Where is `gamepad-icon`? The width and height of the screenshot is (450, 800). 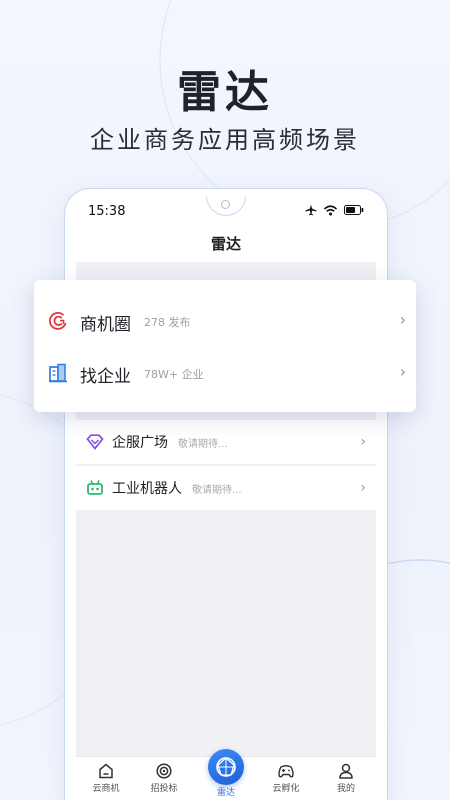 gamepad-icon is located at coordinates (286, 771).